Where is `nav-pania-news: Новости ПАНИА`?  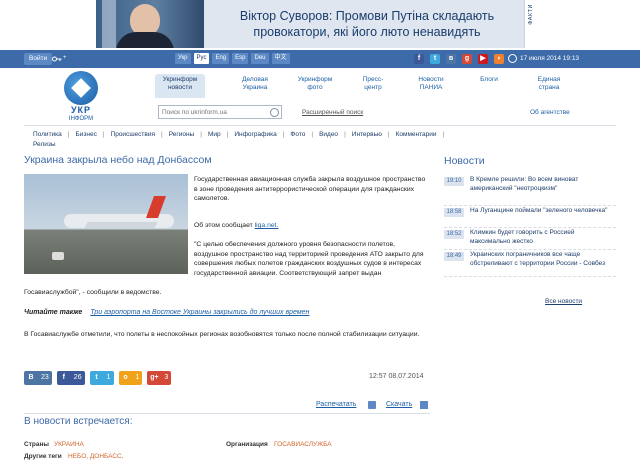
nav-pania-news: Новости ПАНИА is located at coordinates (431, 86).